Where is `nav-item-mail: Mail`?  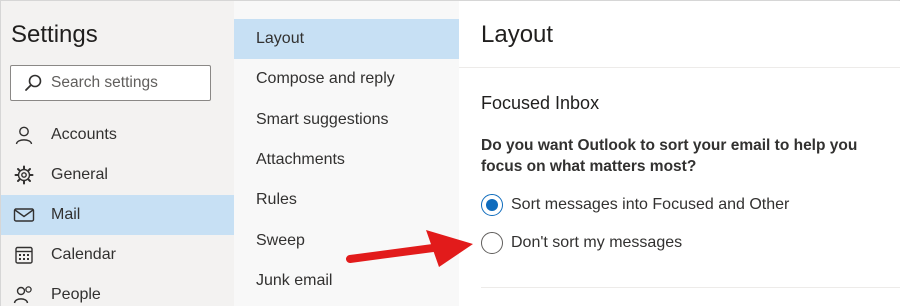 nav-item-mail: Mail is located at coordinates (117, 215).